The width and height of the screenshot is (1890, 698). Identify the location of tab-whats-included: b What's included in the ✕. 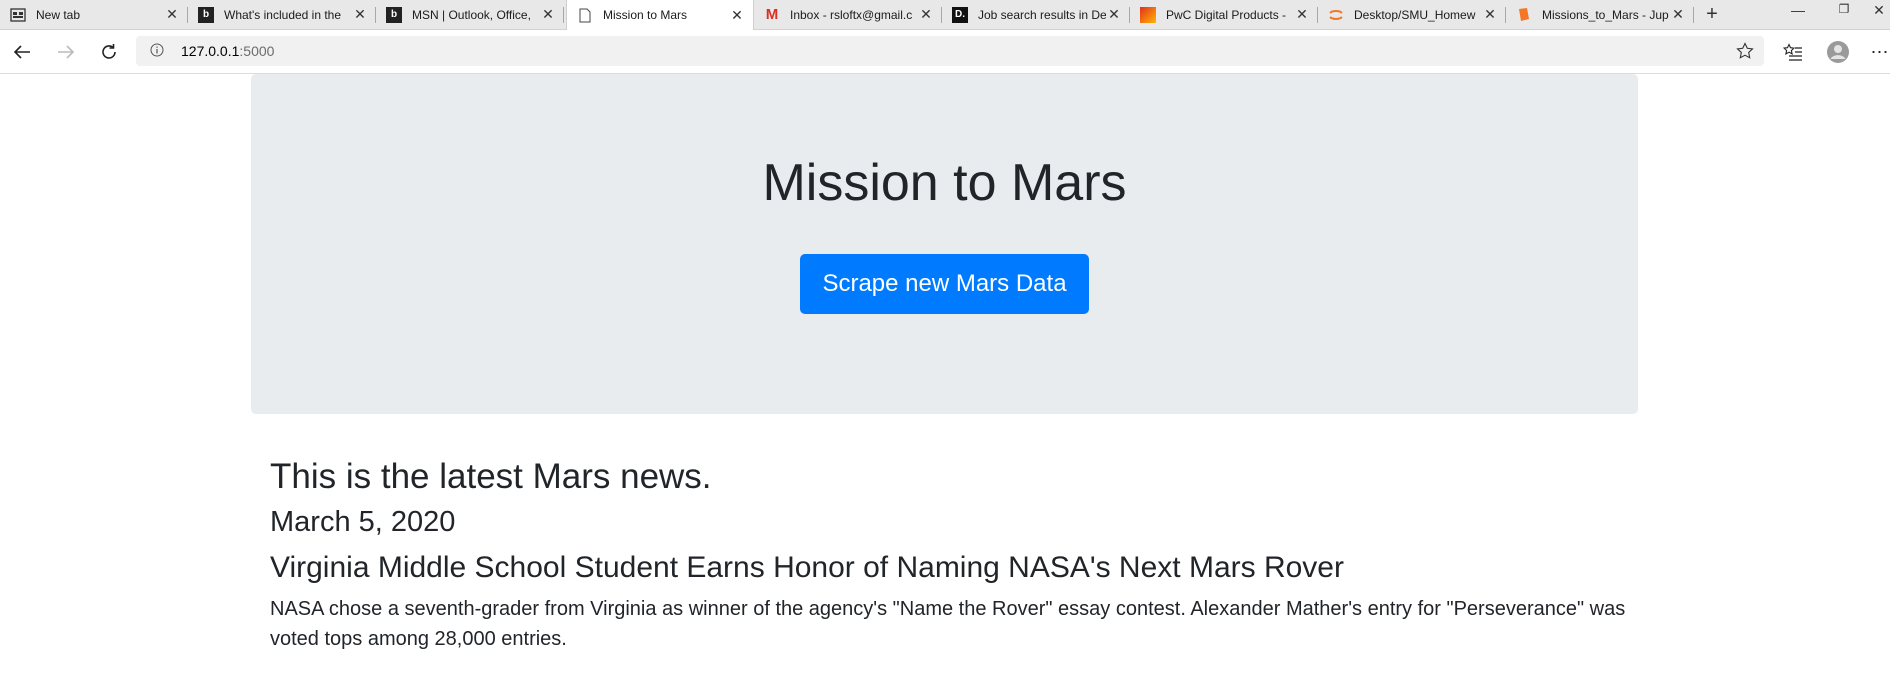
(282, 14).